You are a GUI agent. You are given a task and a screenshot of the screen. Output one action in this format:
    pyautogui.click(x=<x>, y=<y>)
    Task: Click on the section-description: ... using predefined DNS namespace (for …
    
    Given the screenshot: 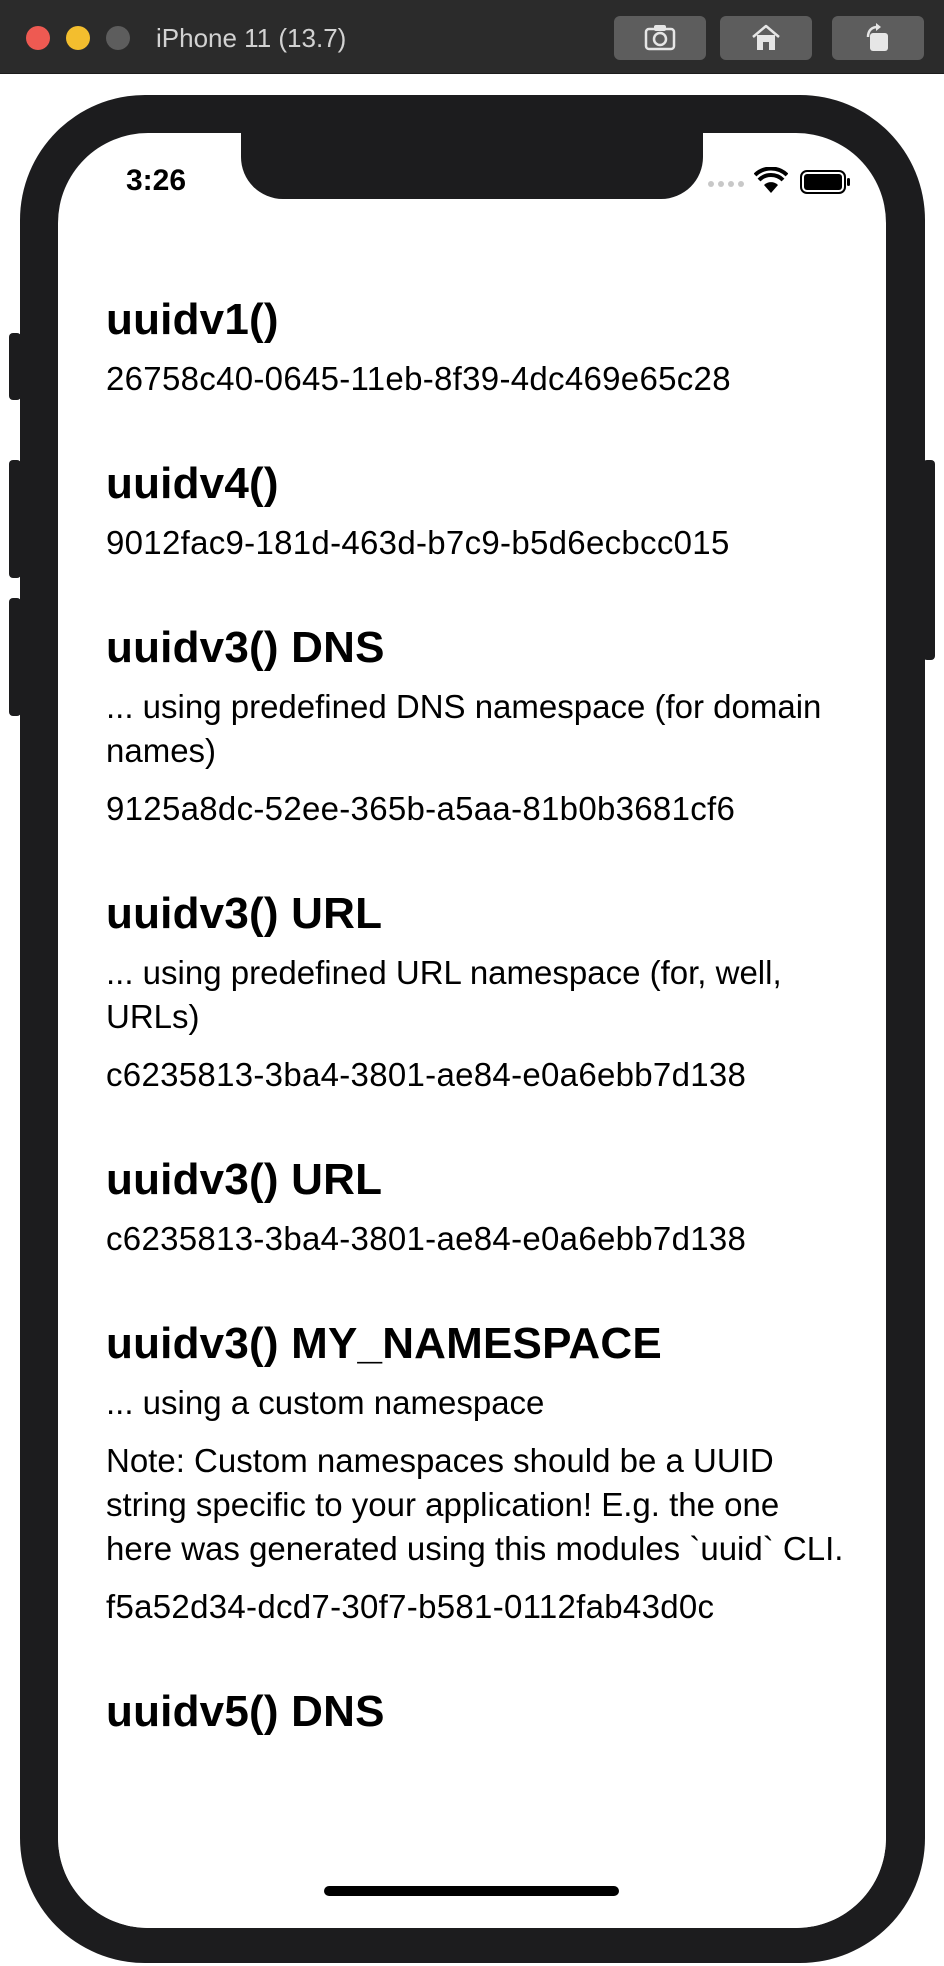 What is the action you would take?
    pyautogui.click(x=464, y=728)
    